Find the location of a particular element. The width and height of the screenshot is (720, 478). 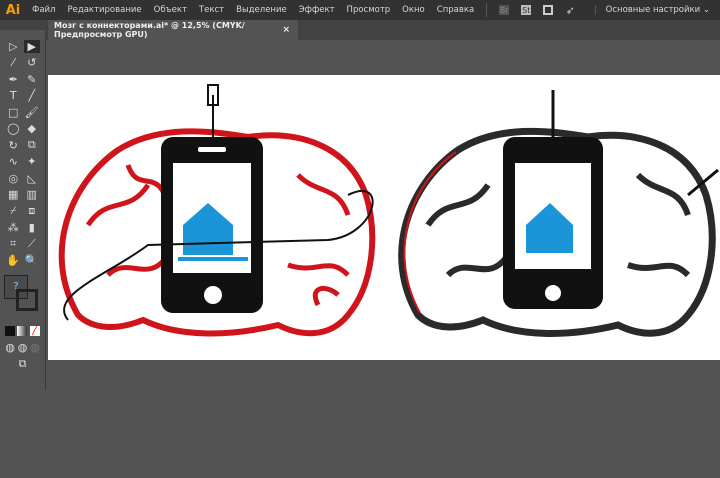

type-tool-icon: T is located at coordinates (13, 95).